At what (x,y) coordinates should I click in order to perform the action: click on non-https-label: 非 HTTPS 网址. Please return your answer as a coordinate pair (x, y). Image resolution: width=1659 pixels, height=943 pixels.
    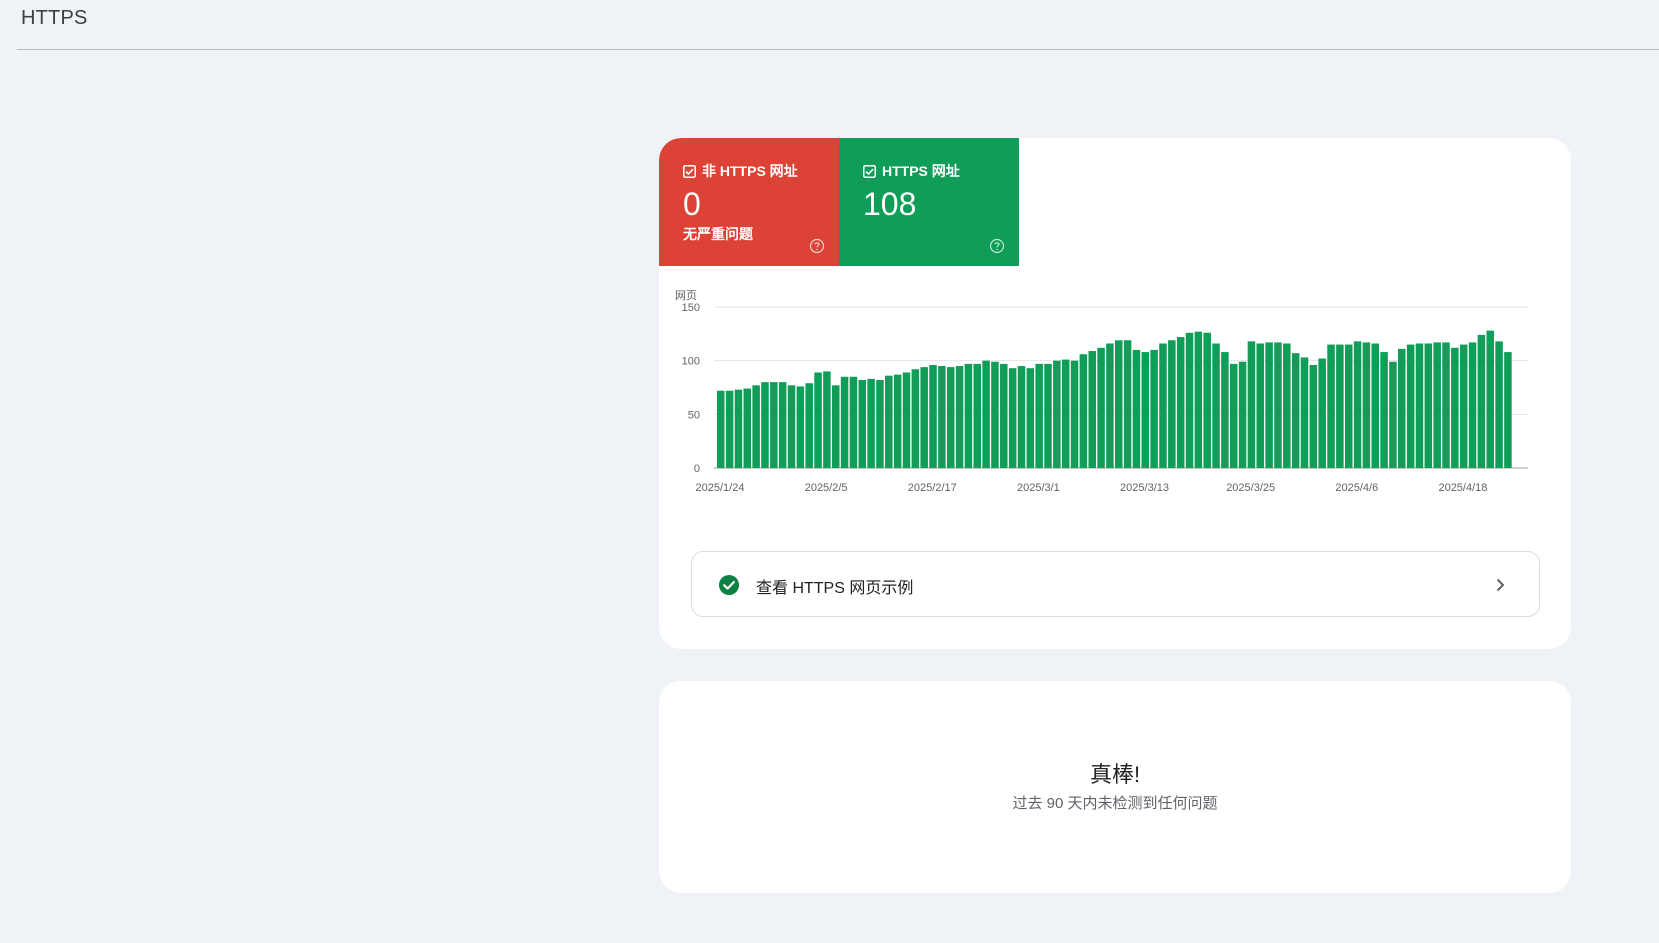
    Looking at the image, I should click on (750, 171).